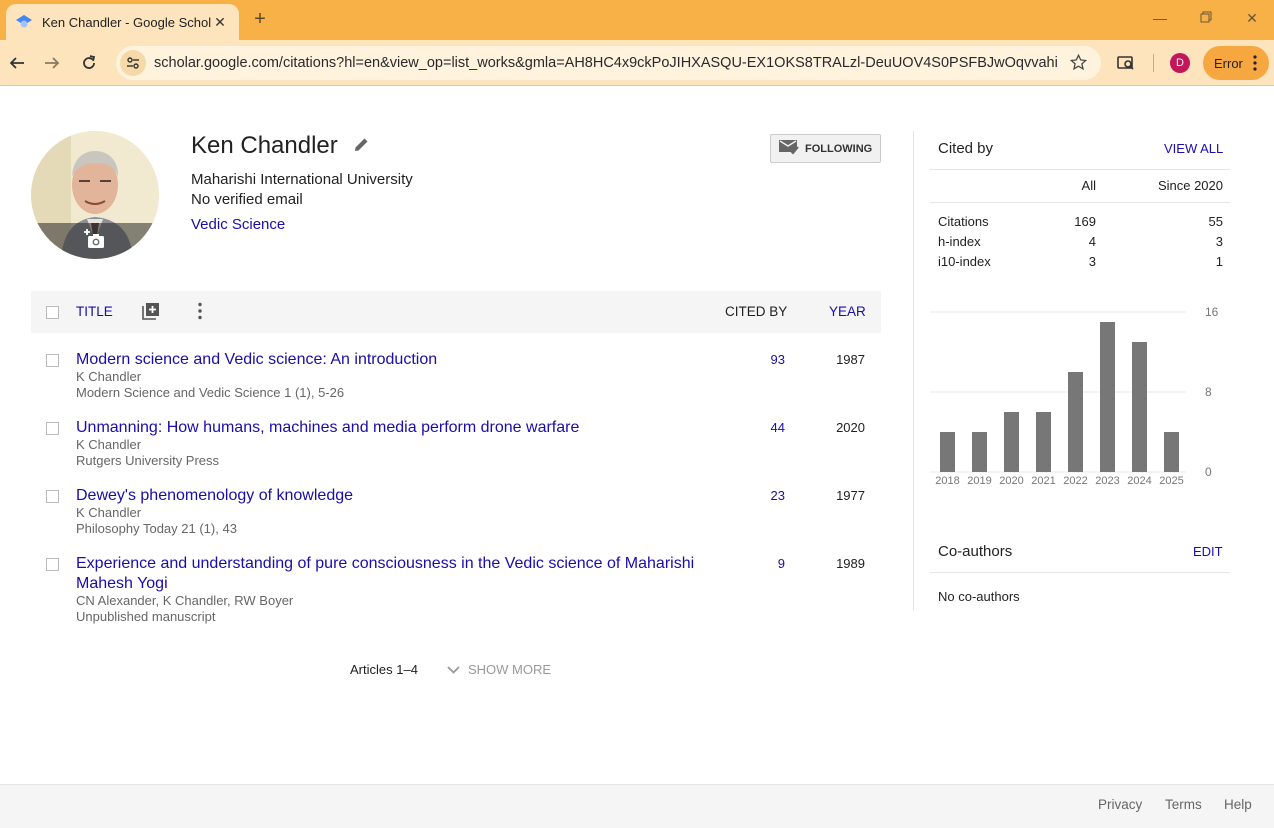 This screenshot has width=1274, height=828. What do you see at coordinates (17, 63) in the screenshot?
I see `back-icon` at bounding box center [17, 63].